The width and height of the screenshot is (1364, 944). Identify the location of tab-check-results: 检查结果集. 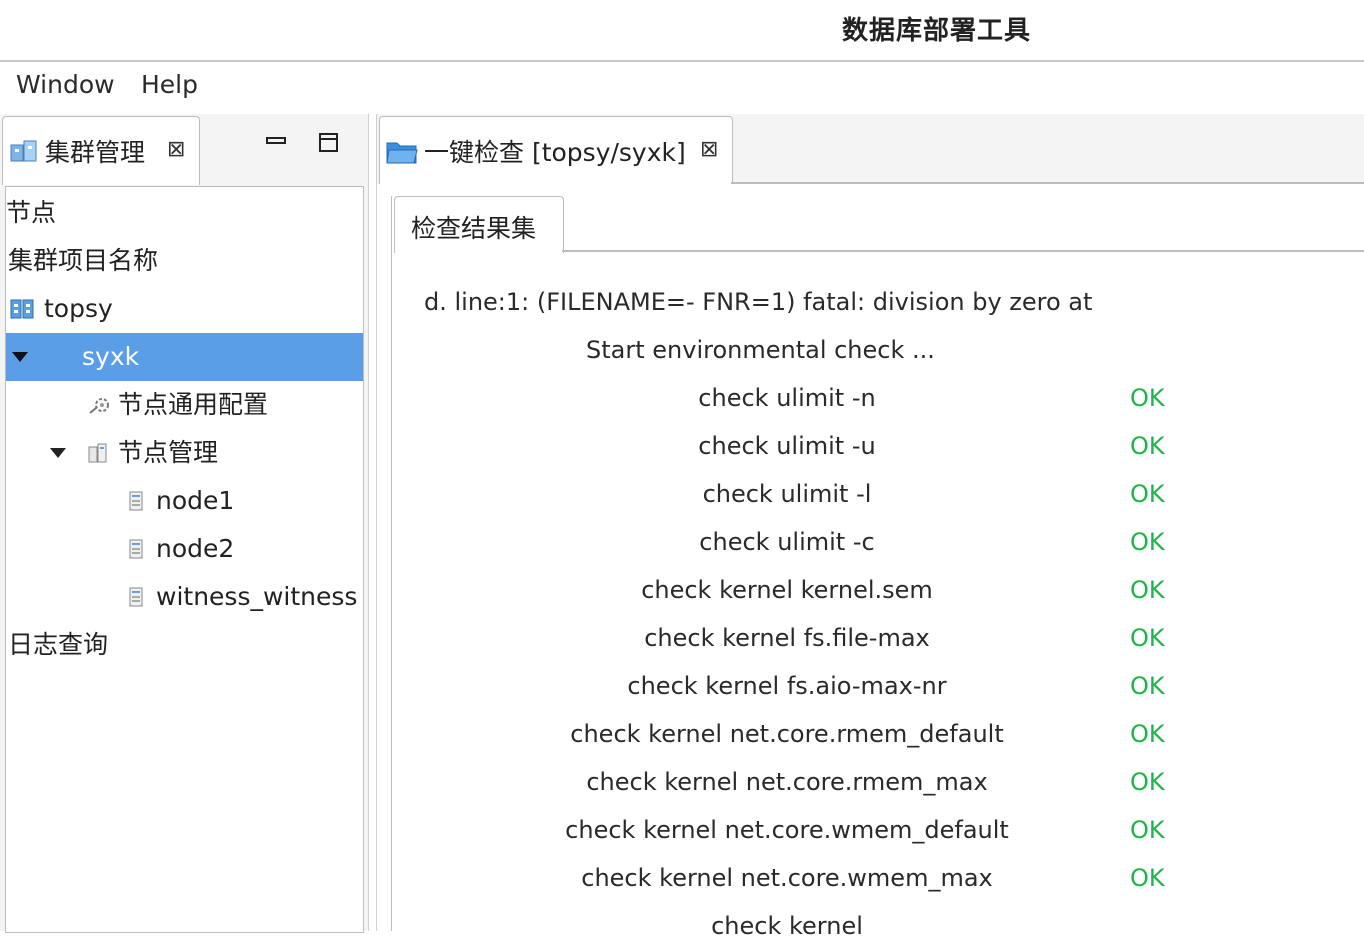
(479, 224).